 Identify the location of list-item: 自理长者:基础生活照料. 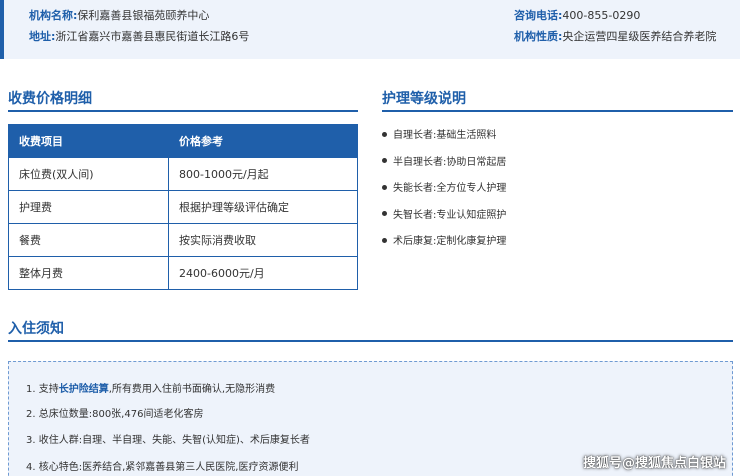
(444, 139).